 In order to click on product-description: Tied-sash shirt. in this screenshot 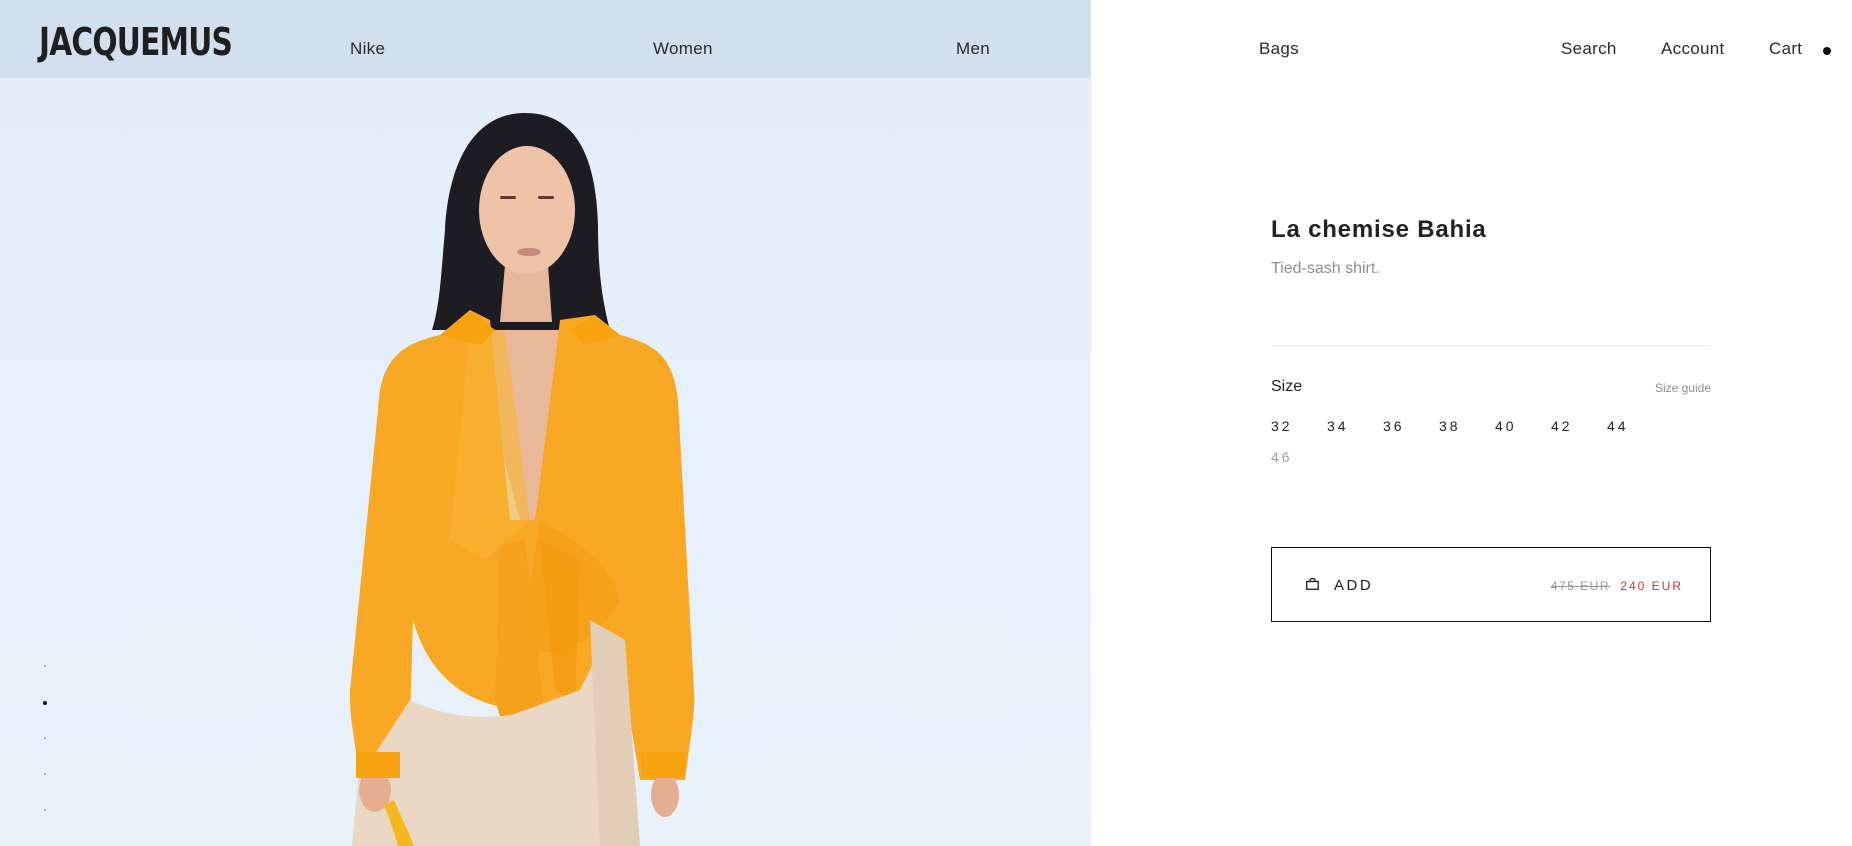, I will do `click(1325, 268)`.